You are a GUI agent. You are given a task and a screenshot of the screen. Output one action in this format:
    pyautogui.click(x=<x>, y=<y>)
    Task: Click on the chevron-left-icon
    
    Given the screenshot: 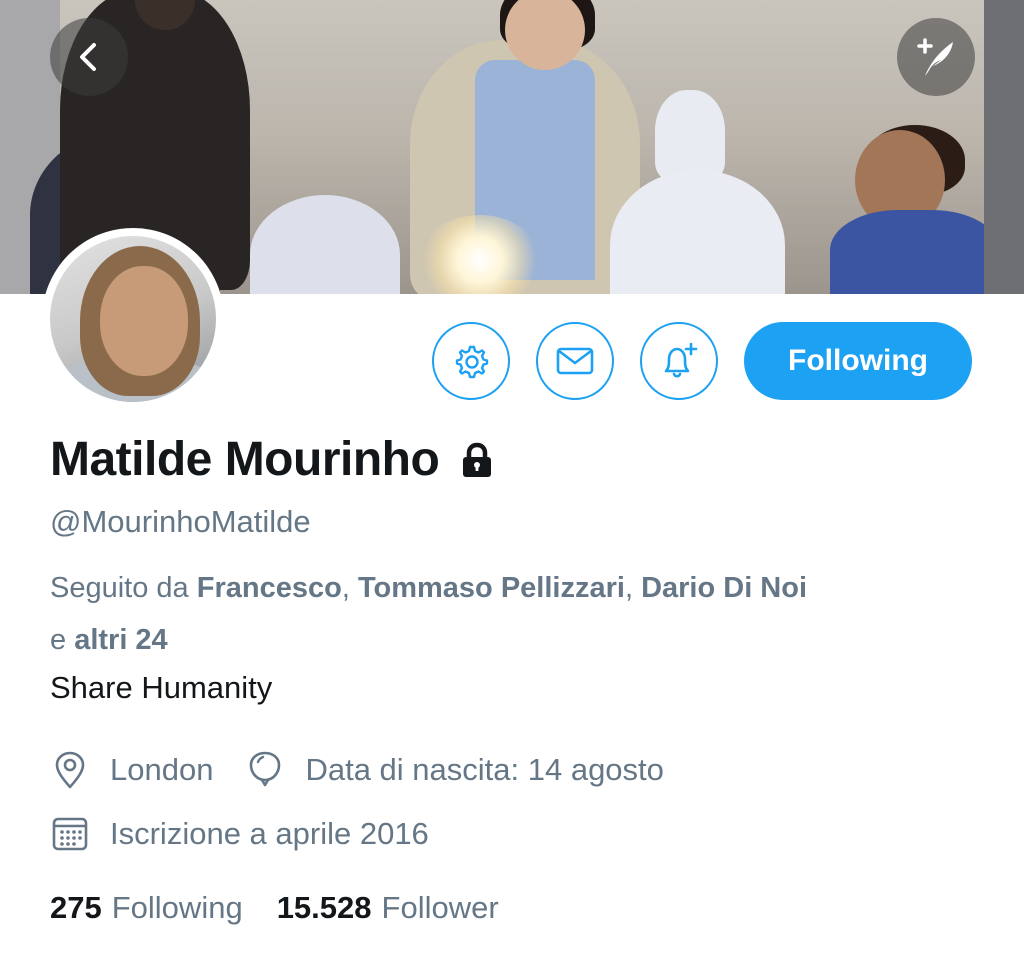 What is the action you would take?
    pyautogui.click(x=88, y=57)
    